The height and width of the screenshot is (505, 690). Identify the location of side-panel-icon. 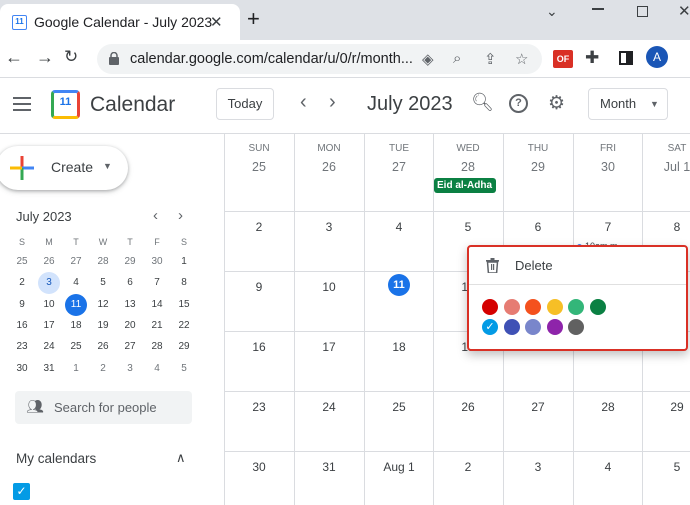
(626, 58).